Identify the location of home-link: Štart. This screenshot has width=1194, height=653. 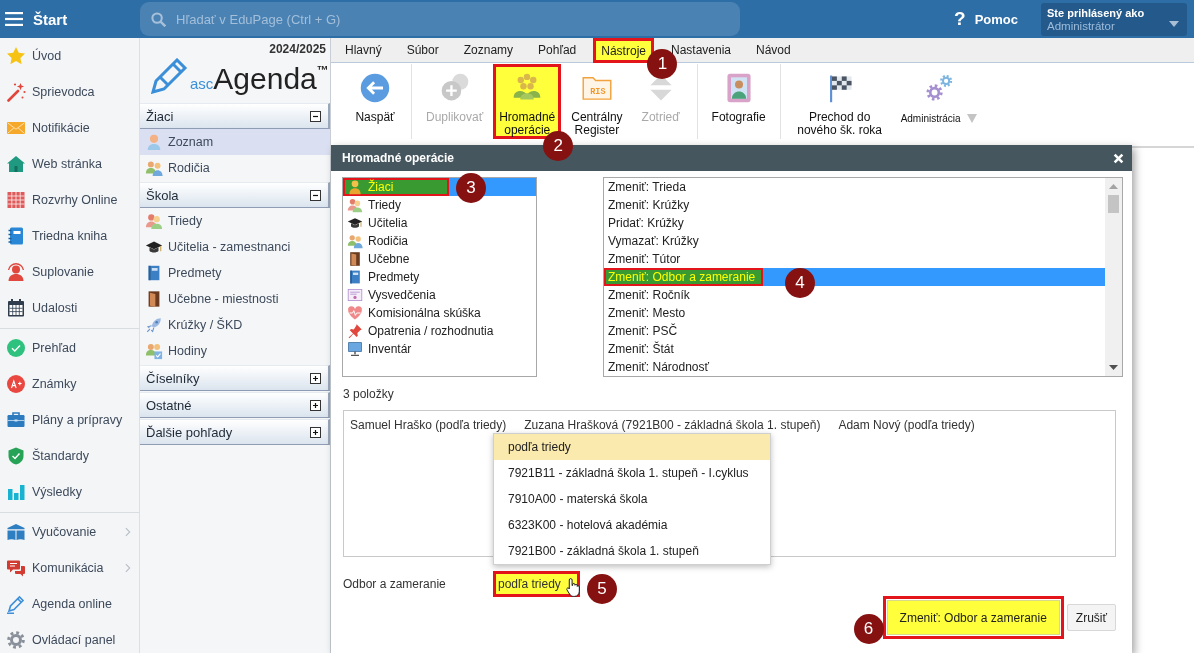
(50, 19).